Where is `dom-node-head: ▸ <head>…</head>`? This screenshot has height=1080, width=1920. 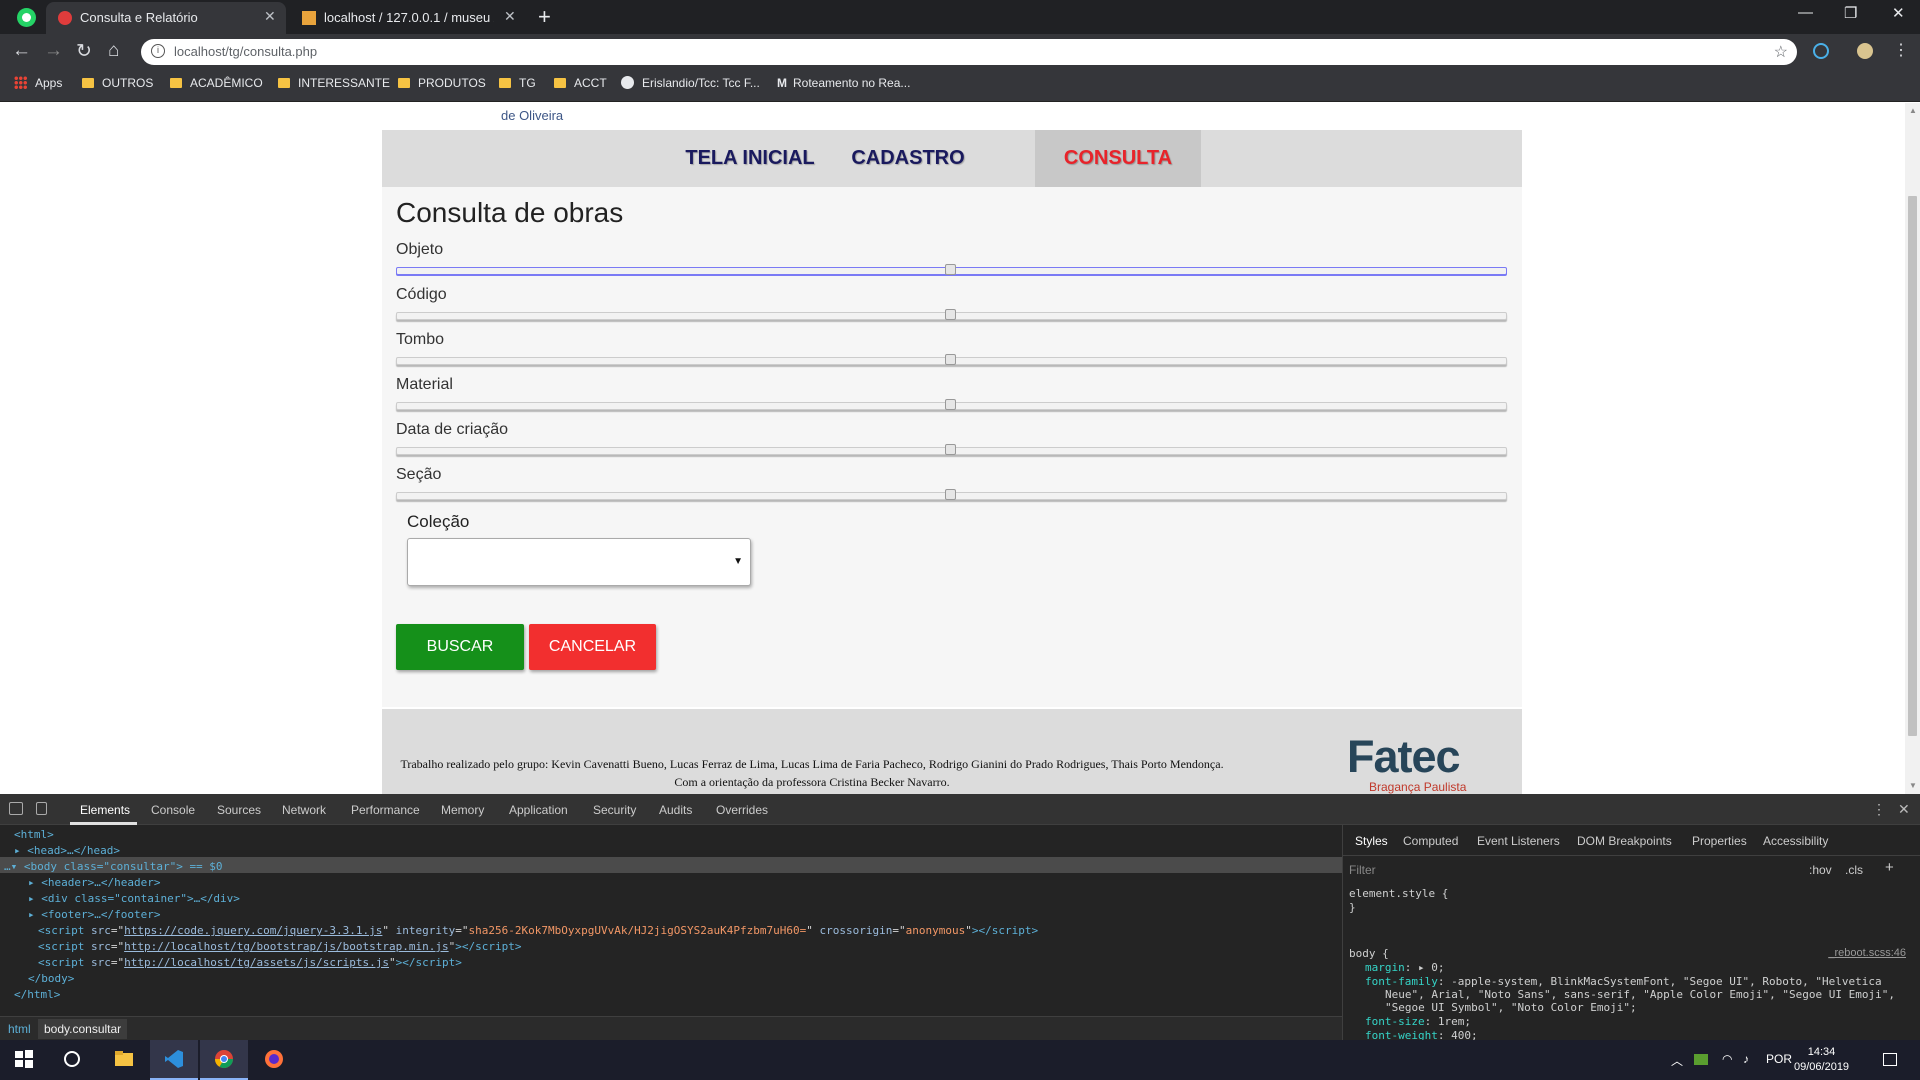
dom-node-head: ▸ <head>…</head> is located at coordinates (67, 850).